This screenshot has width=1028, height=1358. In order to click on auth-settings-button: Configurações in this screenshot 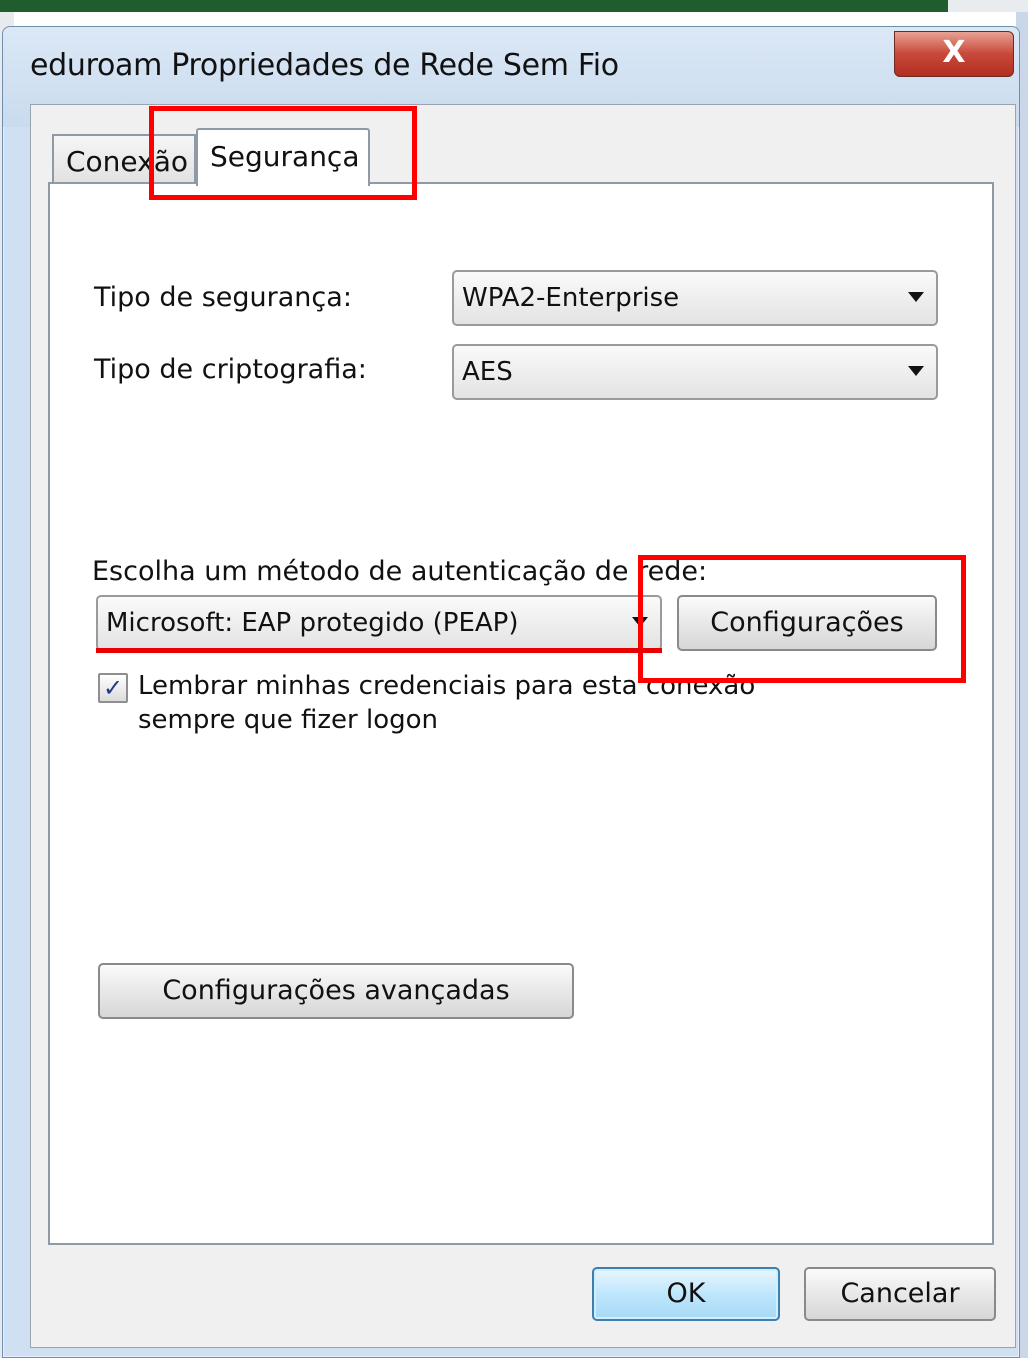, I will do `click(807, 623)`.